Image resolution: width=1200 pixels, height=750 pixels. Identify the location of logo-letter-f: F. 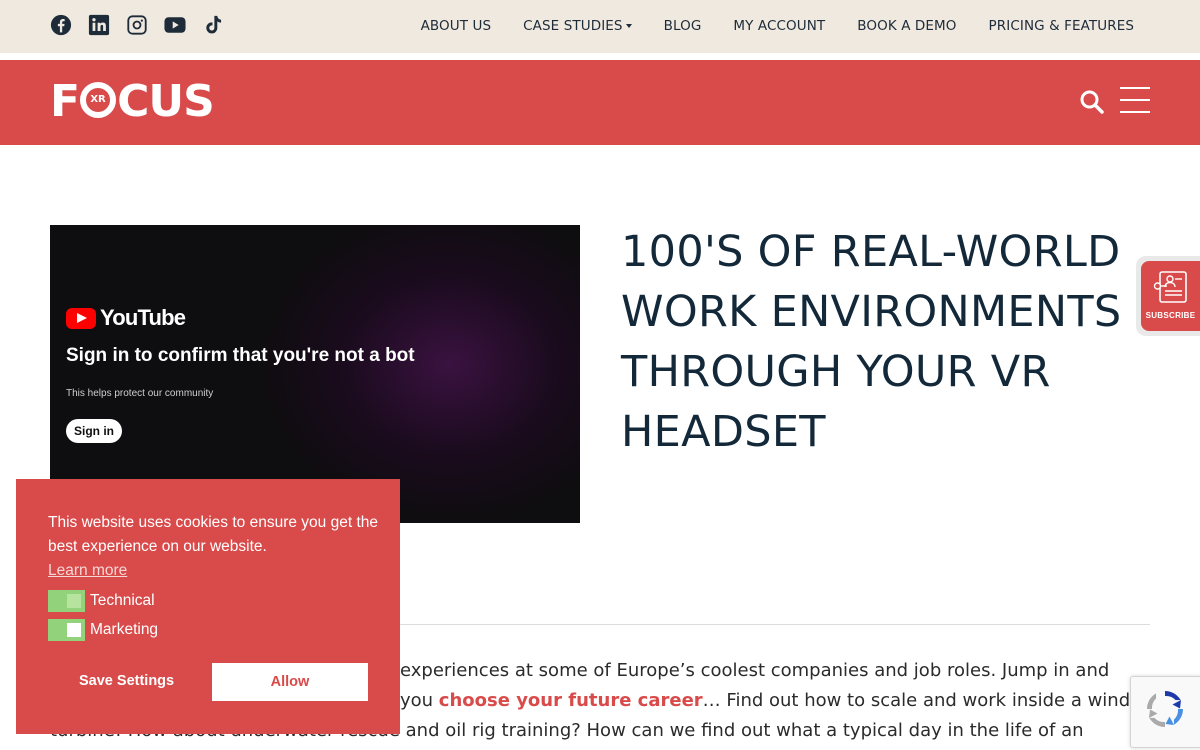
(65, 101).